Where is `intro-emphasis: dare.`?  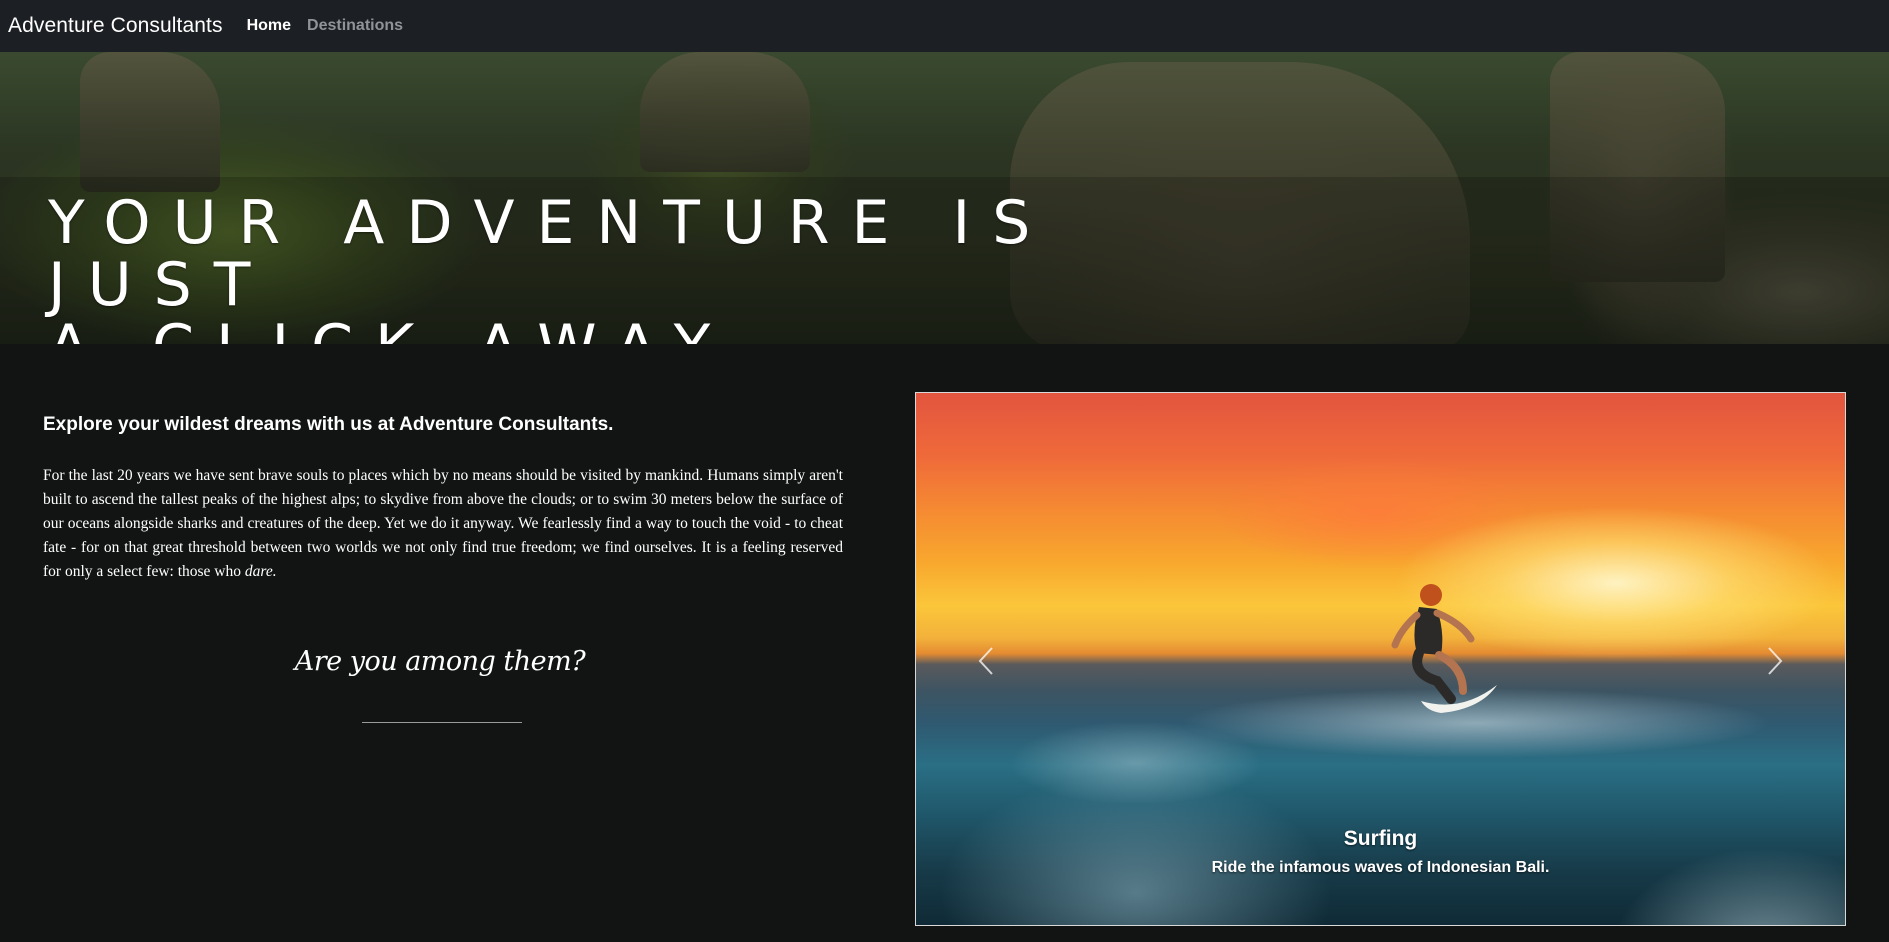
intro-emphasis: dare. is located at coordinates (260, 571).